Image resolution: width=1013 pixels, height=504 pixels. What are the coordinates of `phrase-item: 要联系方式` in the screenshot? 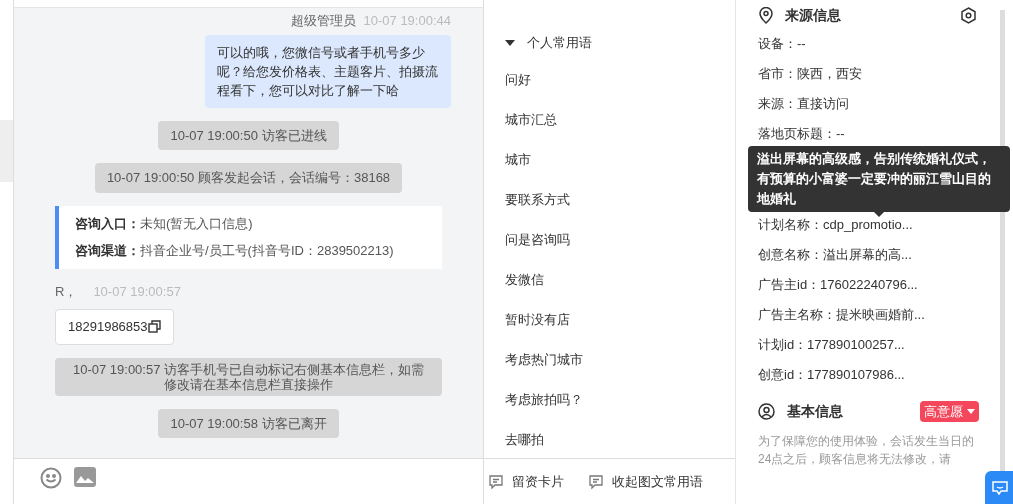 It's located at (620, 199).